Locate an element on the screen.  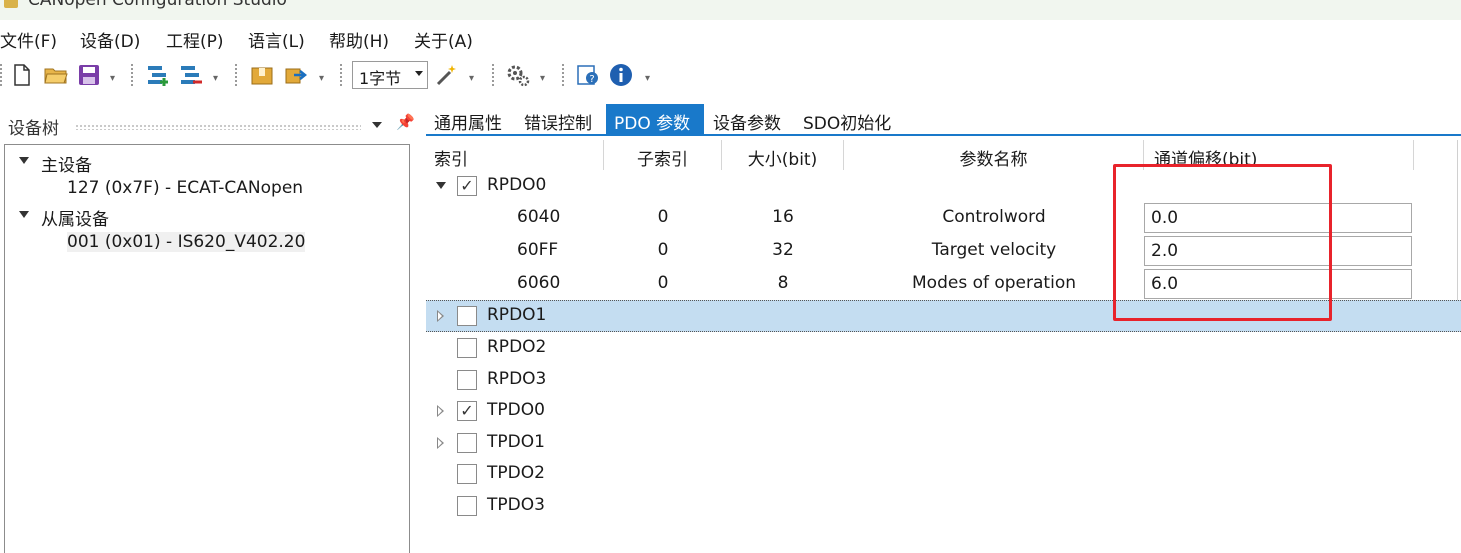
tab-pdo-params: PDO 参数 is located at coordinates (655, 119).